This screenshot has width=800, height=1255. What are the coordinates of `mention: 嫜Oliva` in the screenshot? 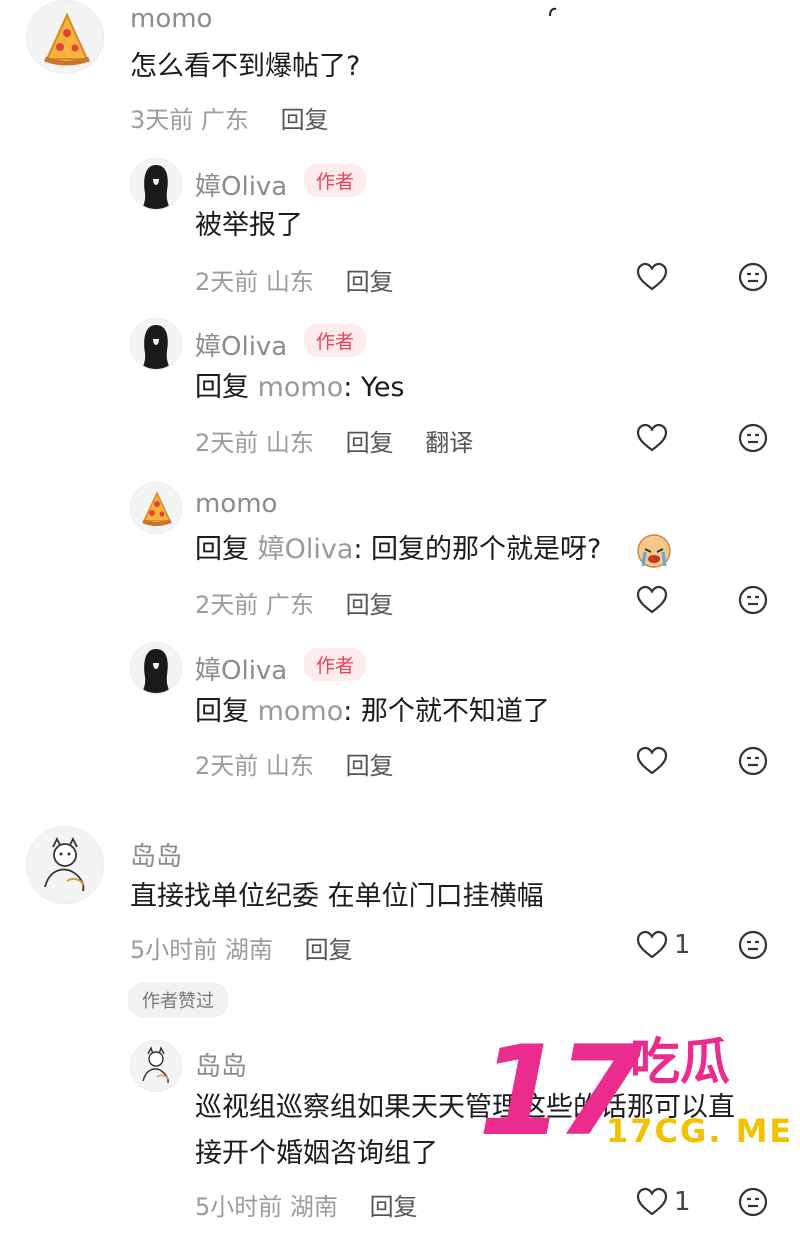 It's located at (306, 549).